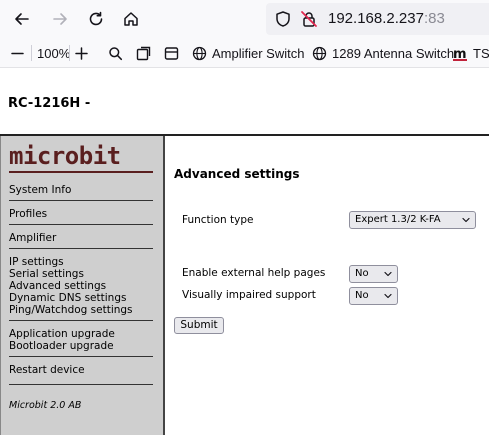 This screenshot has height=435, width=489. I want to click on visually-impaired-label: Visually impaired support, so click(249, 295).